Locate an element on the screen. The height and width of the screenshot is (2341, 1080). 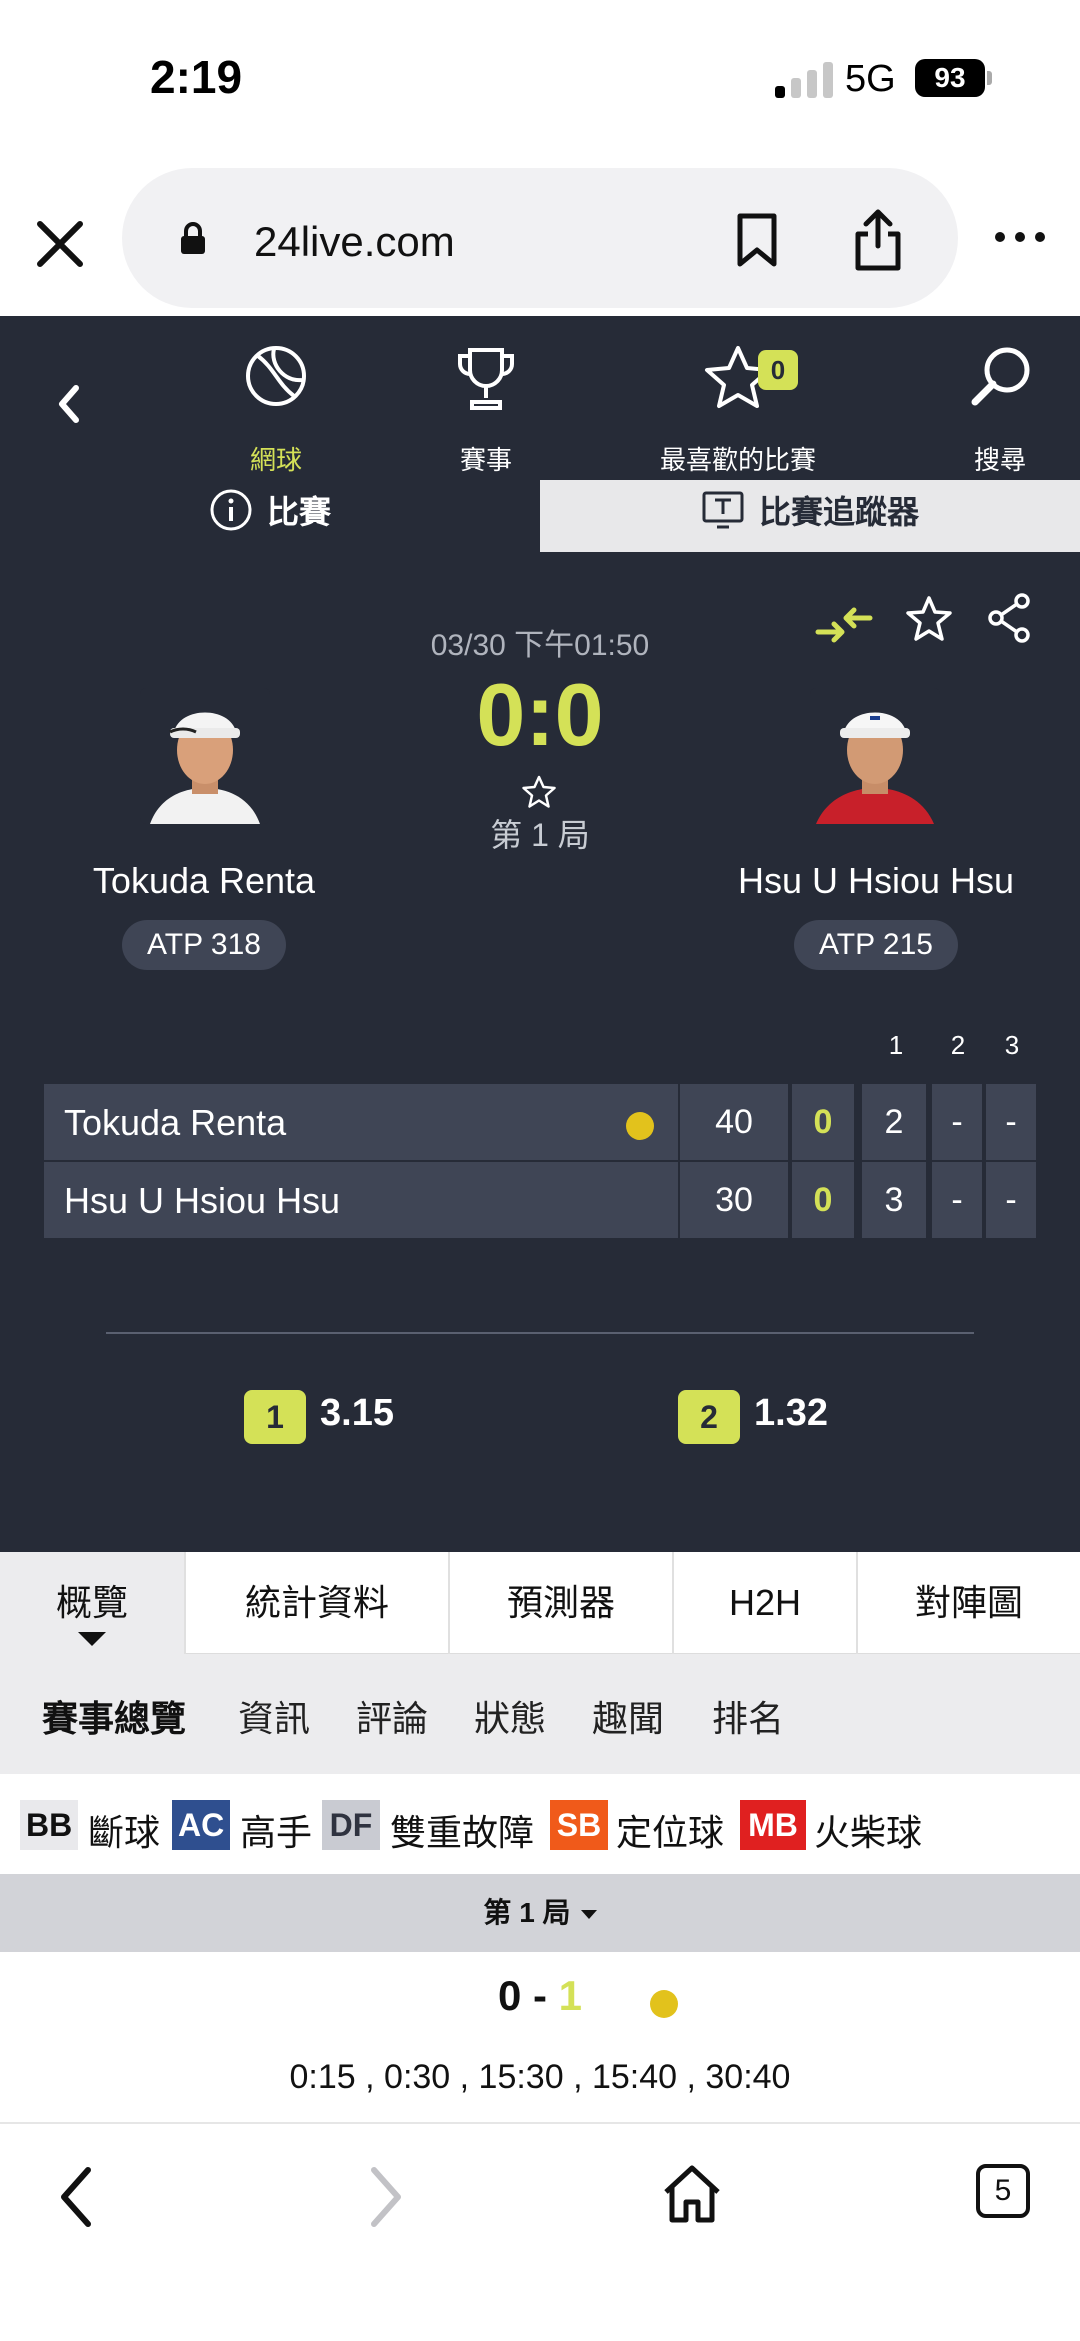
game-selector: 第 1 局 is located at coordinates (540, 1913).